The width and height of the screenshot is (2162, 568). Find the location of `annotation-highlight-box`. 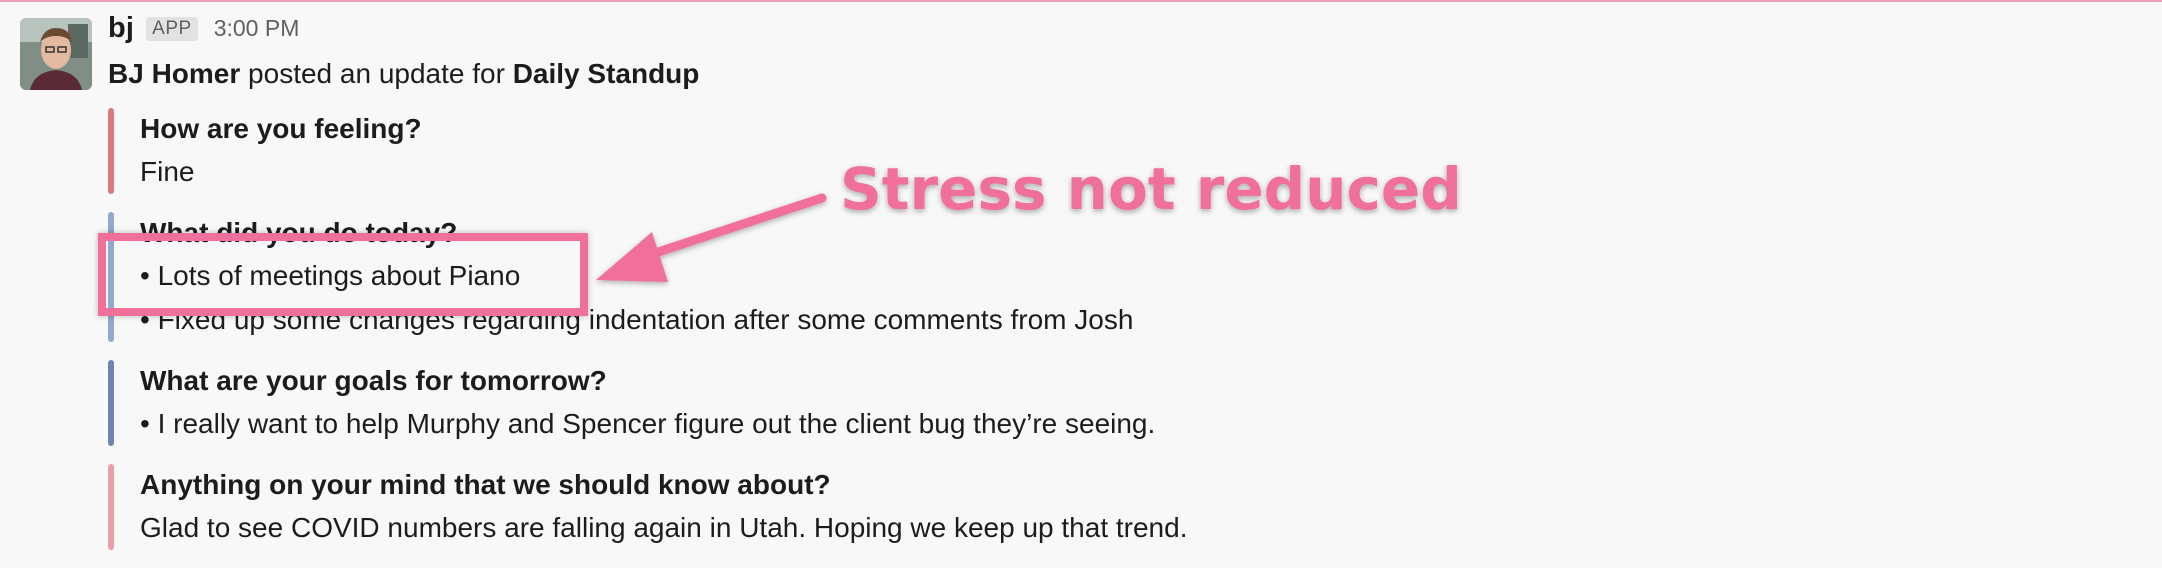

annotation-highlight-box is located at coordinates (343, 274).